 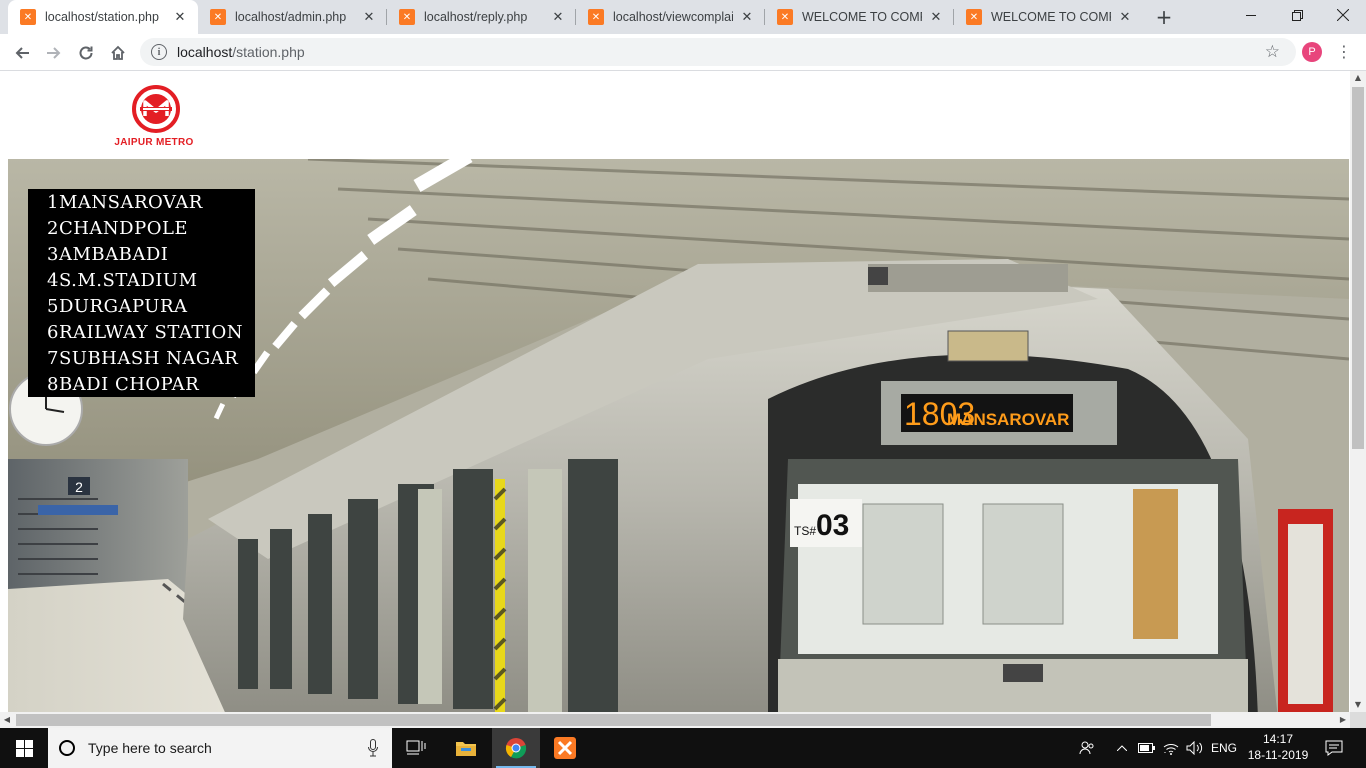 I want to click on clock-time: 14:17, so click(x=1278, y=739).